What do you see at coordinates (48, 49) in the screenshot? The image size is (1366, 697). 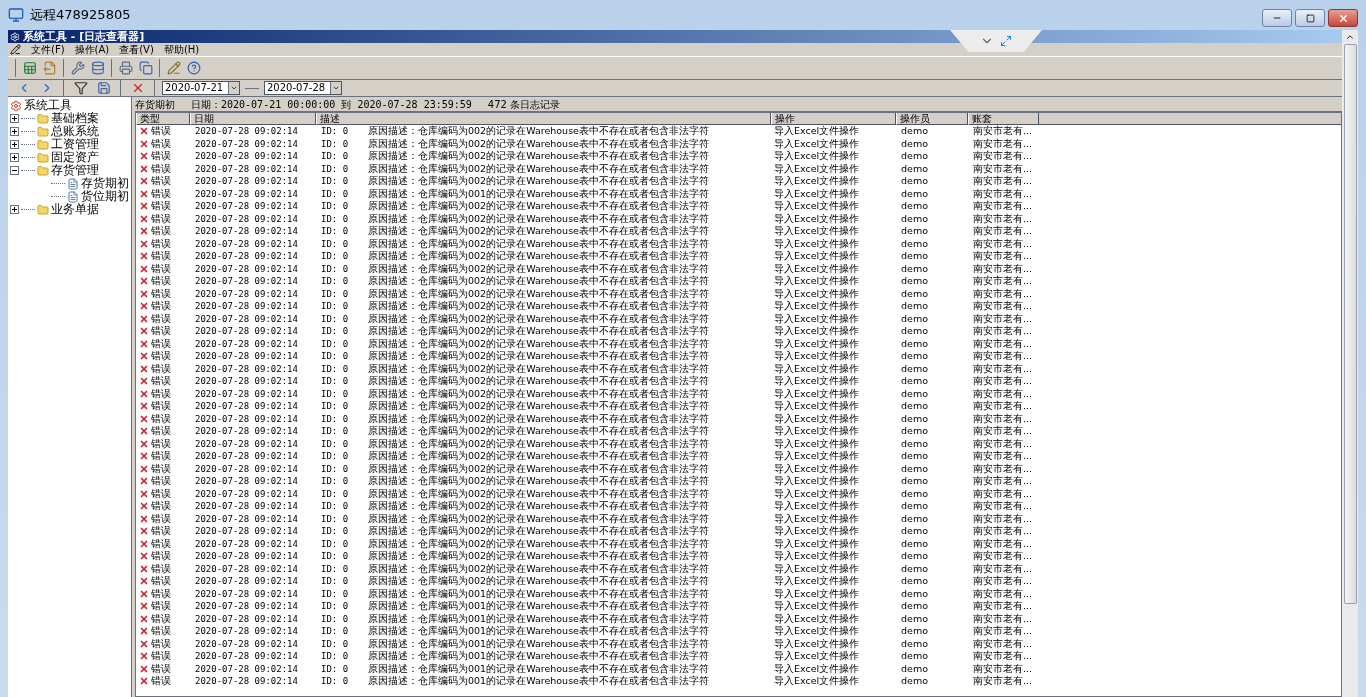 I see `menu-item: 文件(F)` at bounding box center [48, 49].